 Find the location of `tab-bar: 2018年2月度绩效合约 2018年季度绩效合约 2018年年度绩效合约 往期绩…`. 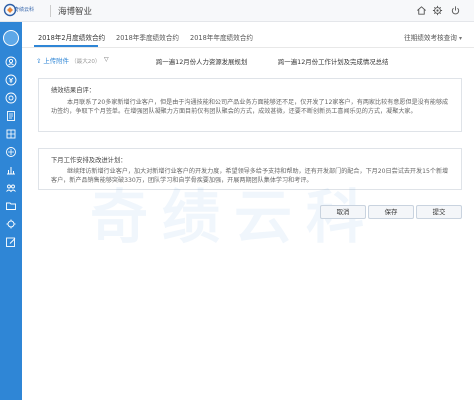

tab-bar: 2018年2月度绩效合约 2018年季度绩效合约 2018年年度绩效合约 往期绩… is located at coordinates (248, 35).